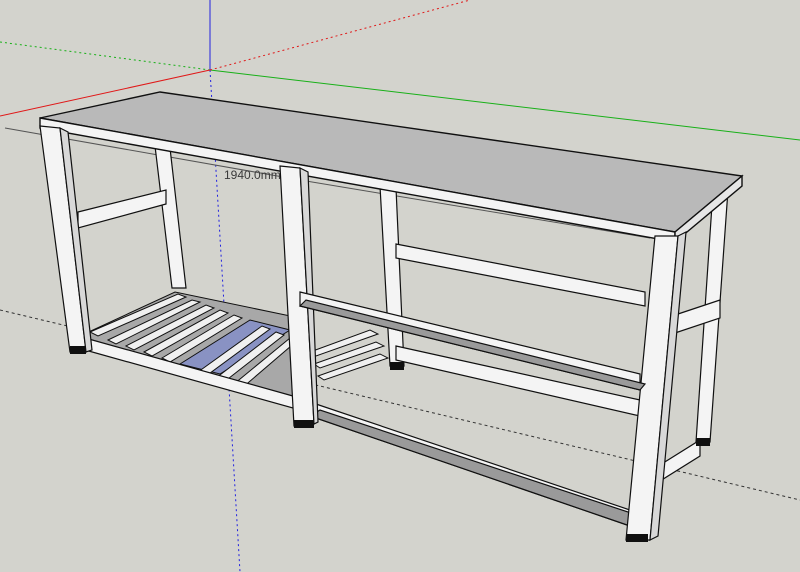  I want to click on green-axis-hidden, so click(105, 56).